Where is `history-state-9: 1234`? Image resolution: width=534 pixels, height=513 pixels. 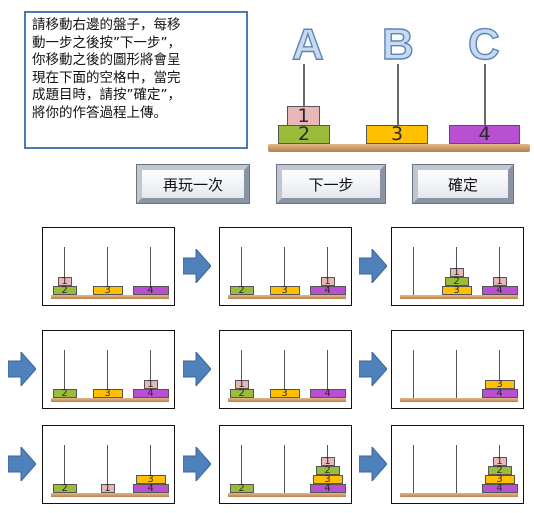 history-state-9: 1234 is located at coordinates (457, 464).